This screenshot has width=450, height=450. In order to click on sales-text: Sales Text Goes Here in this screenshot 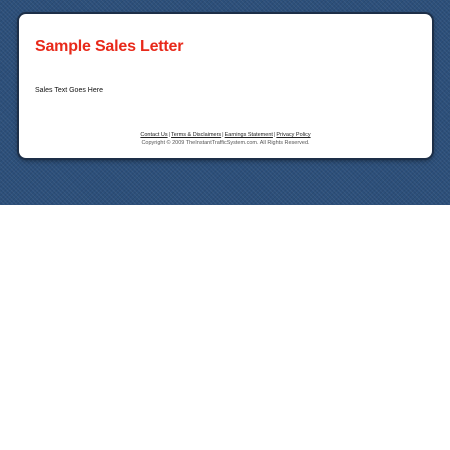, I will do `click(69, 90)`.